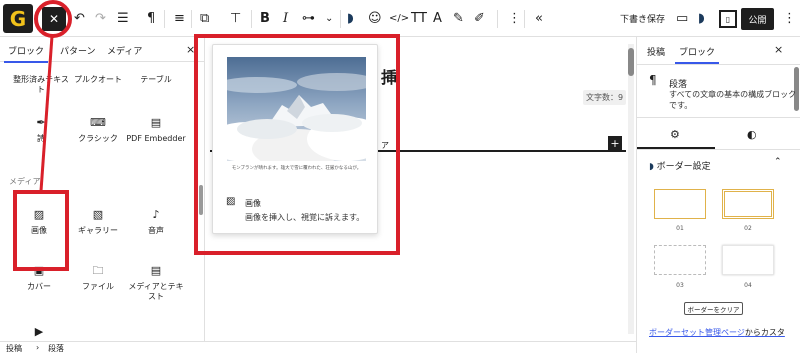 This screenshot has height=354, width=800. What do you see at coordinates (156, 230) in the screenshot?
I see `block-label: 音声` at bounding box center [156, 230].